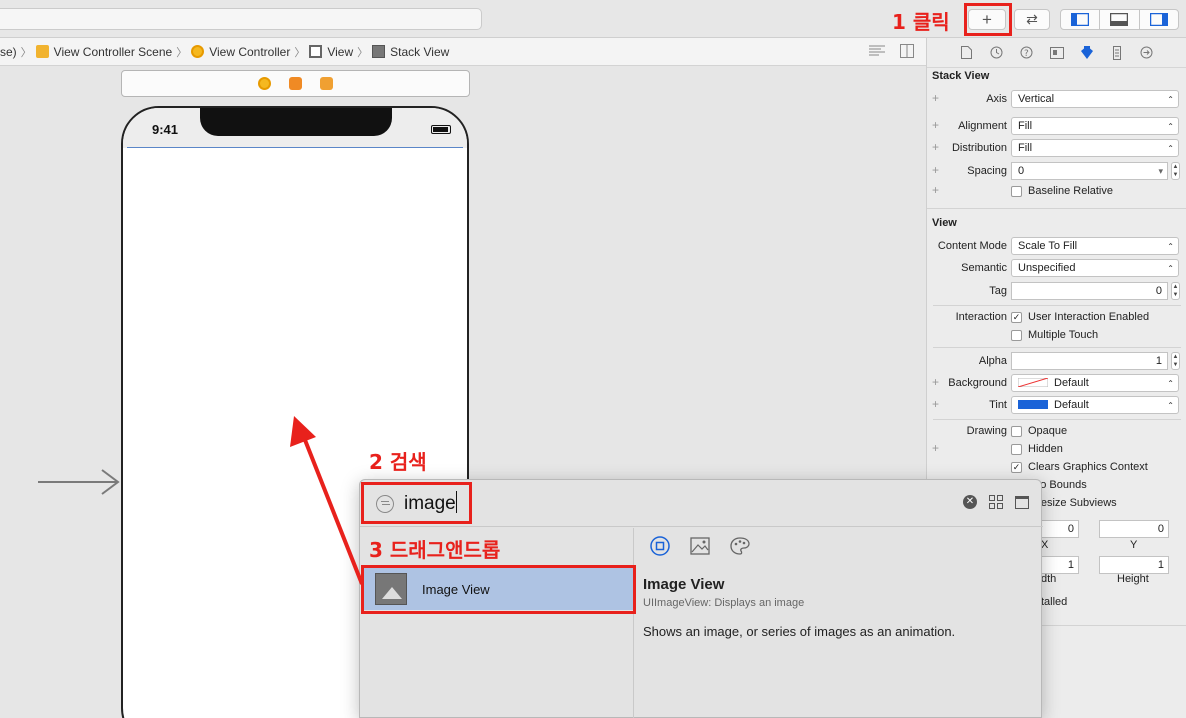 This screenshot has width=1186, height=718. What do you see at coordinates (1175, 291) in the screenshot?
I see `tag-stepper: ▲ ▼` at bounding box center [1175, 291].